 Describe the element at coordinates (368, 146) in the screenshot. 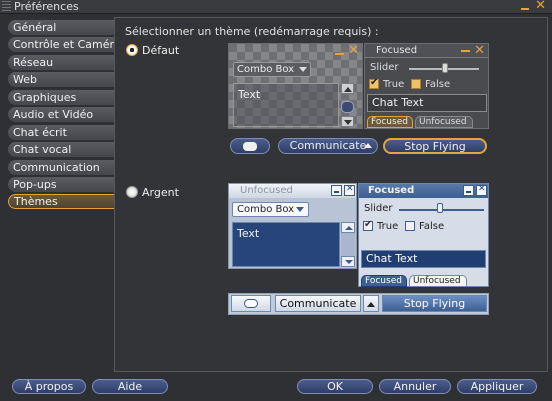

I see `default-communicate-arrow-icon` at that location.